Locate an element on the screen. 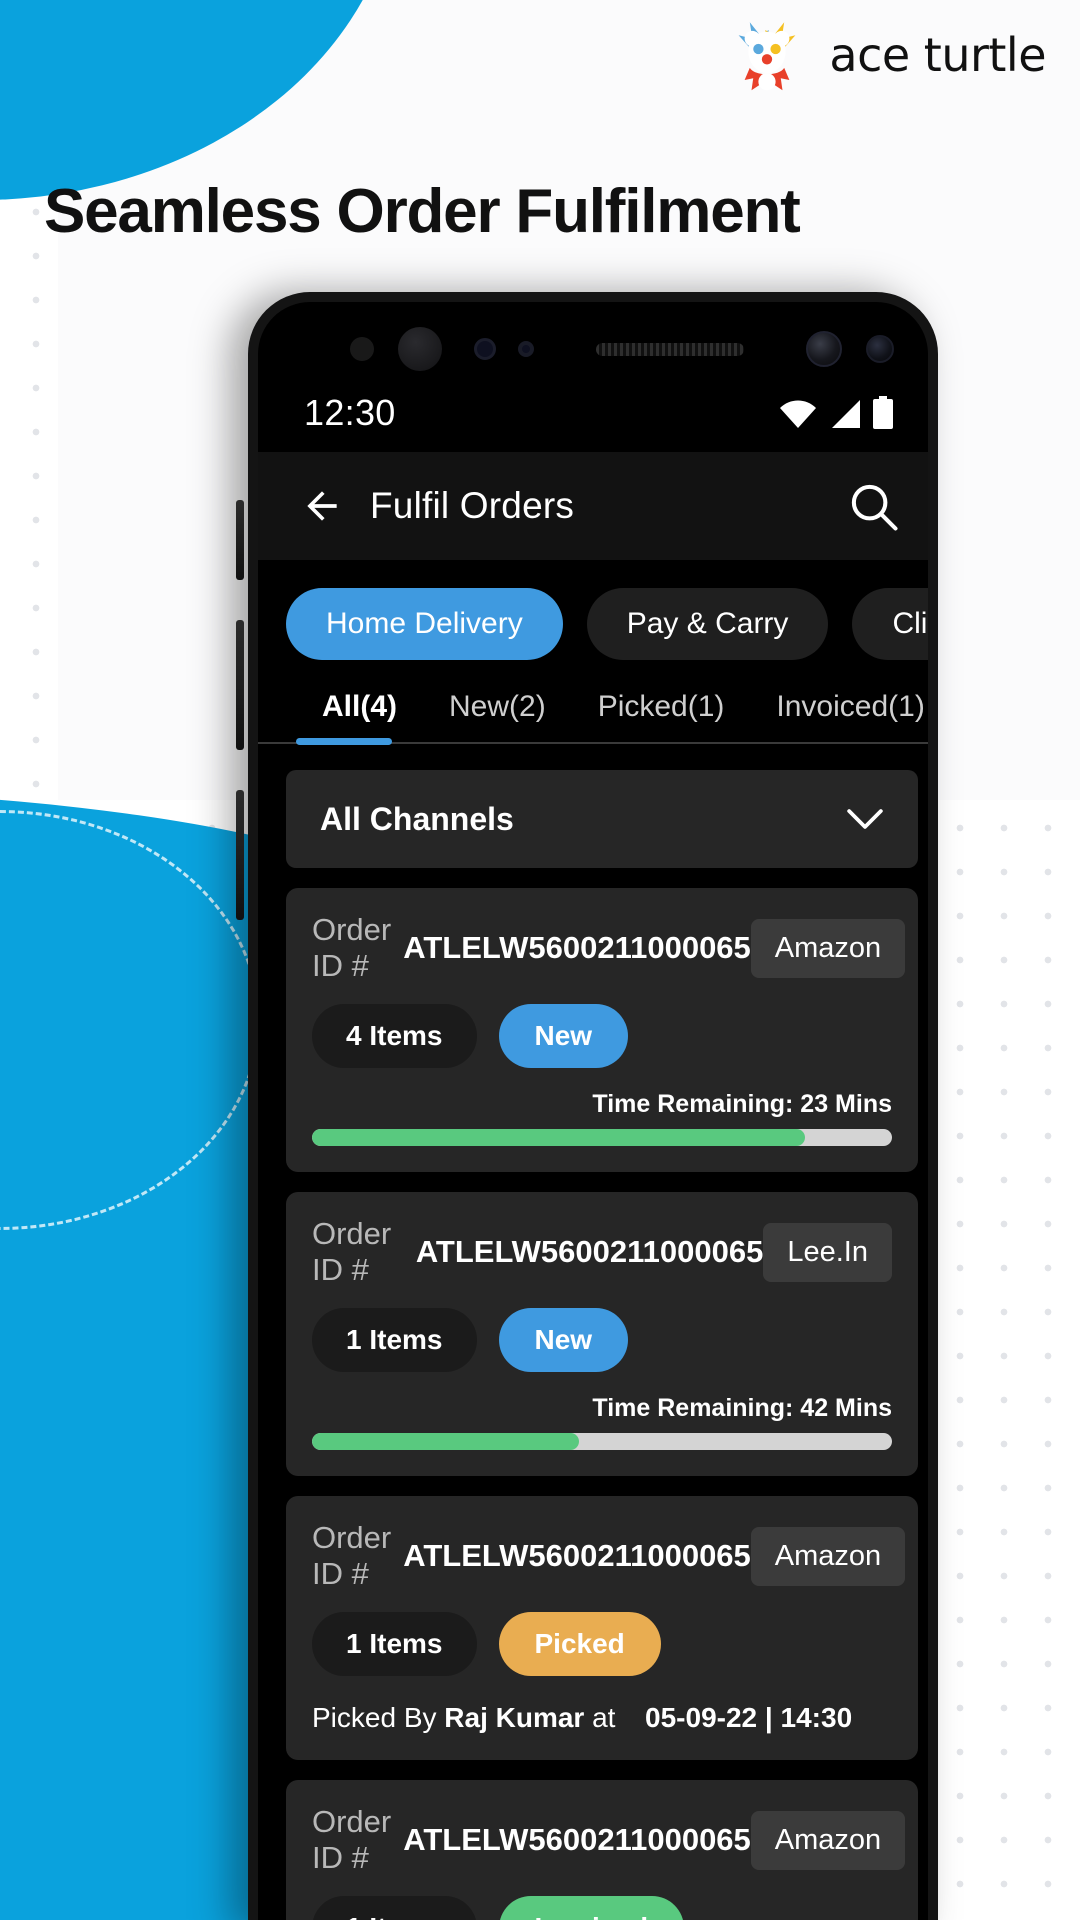  phone-side-button-volume is located at coordinates (240, 685).